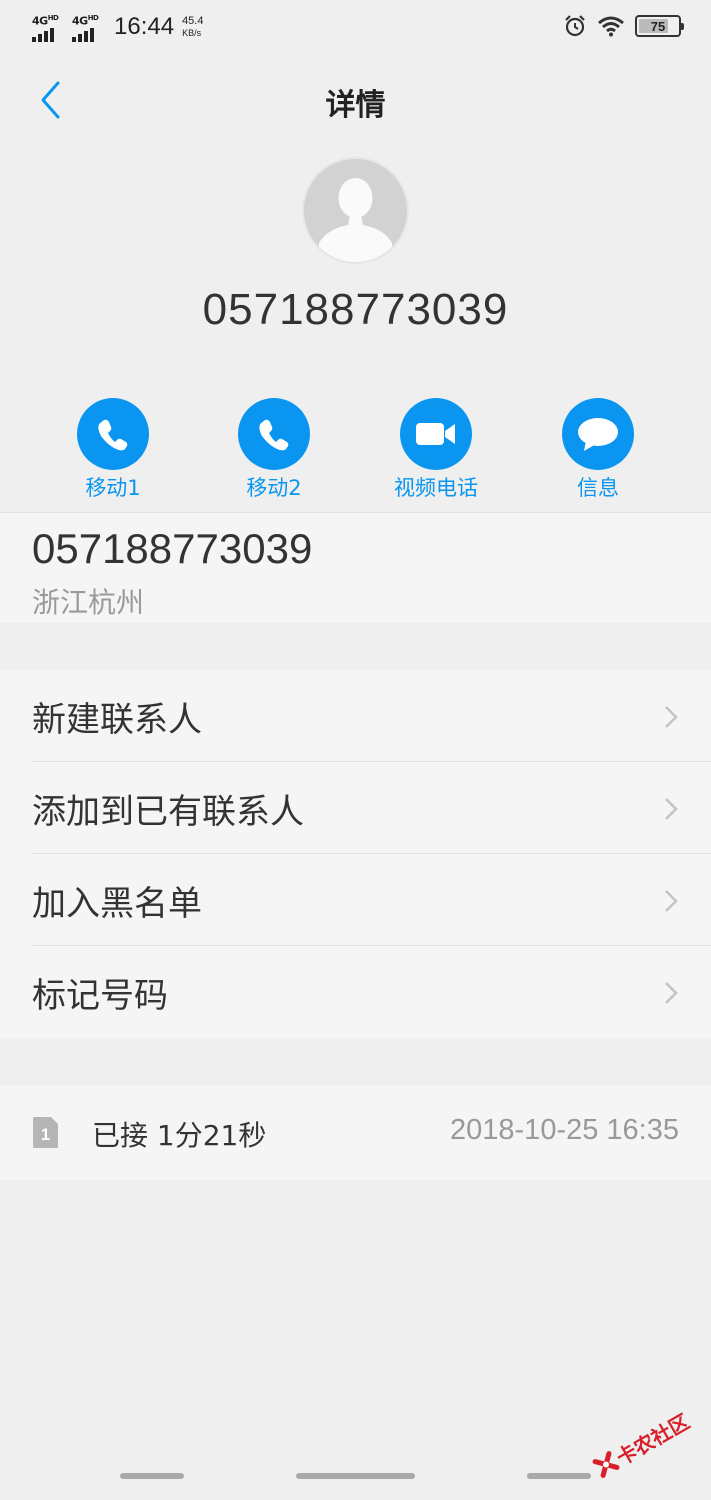 Image resolution: width=711 pixels, height=1500 pixels. What do you see at coordinates (355, 28) in the screenshot?
I see `status-bar: 4GHD 4GHD 16:44 45.4 KB/s 75` at bounding box center [355, 28].